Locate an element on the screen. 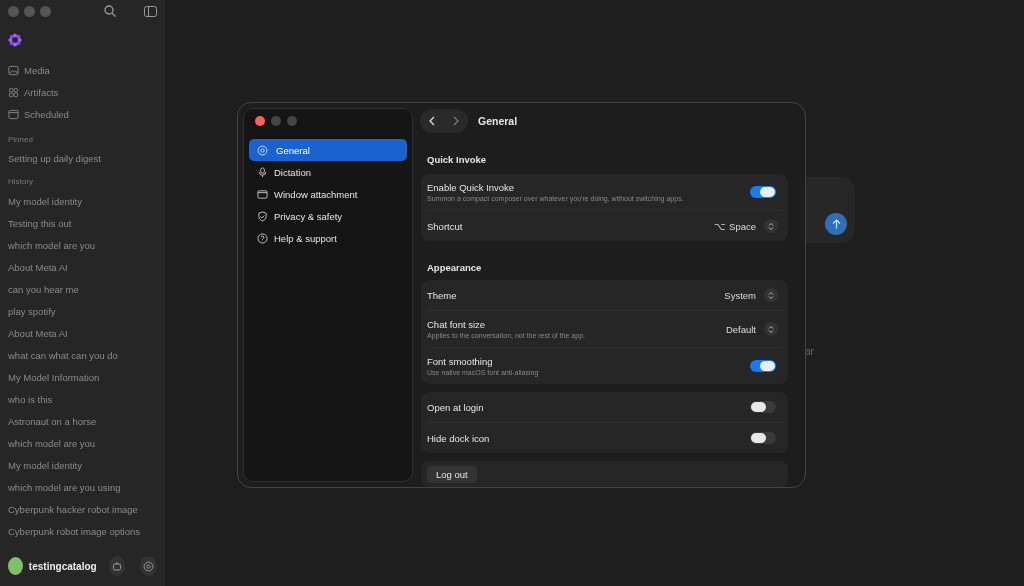 This screenshot has width=1024, height=586. section-heading: Quick Invoke is located at coordinates (457, 160).